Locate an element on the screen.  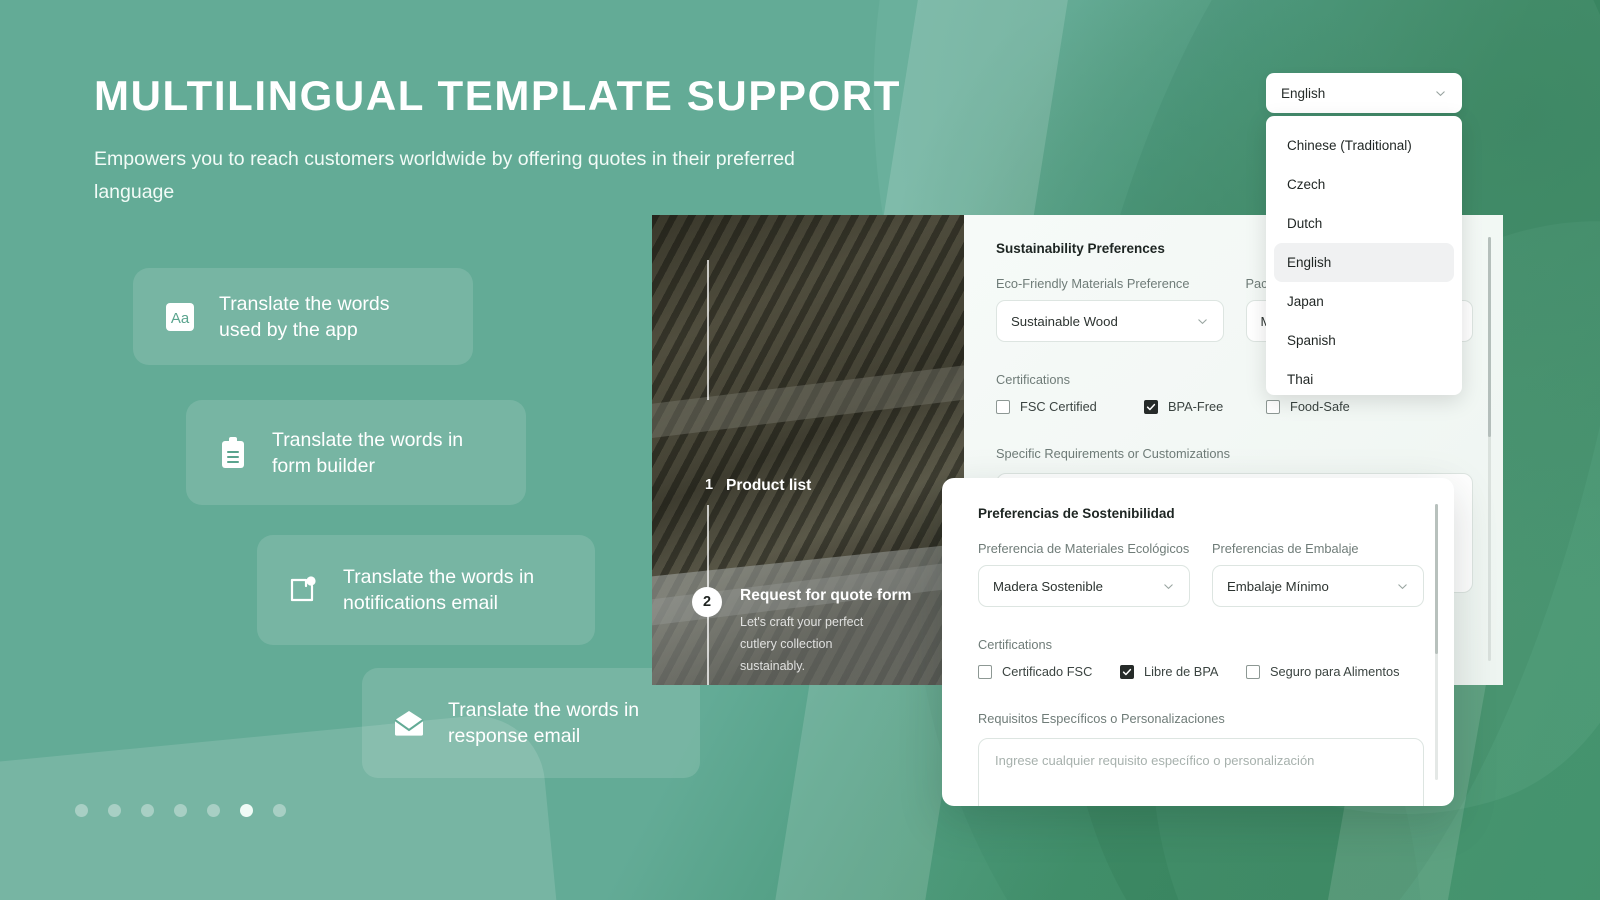
form-es-scrollbar-thumb is located at coordinates (1436, 579).